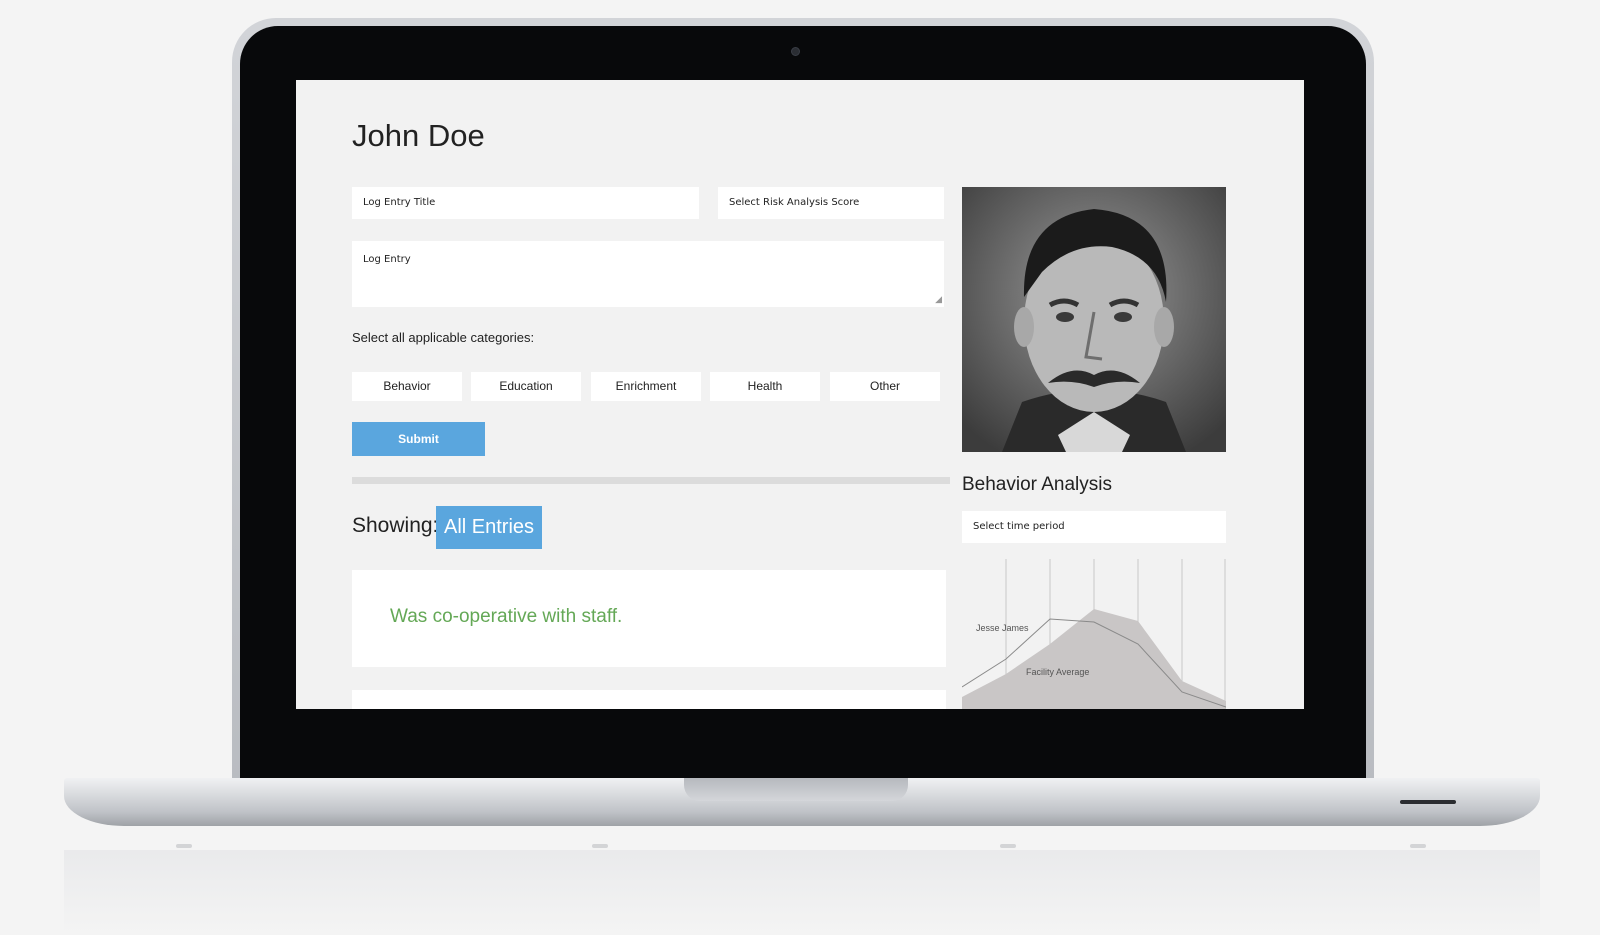 The image size is (1600, 935). I want to click on log-entry-placeholder: Log Entry, so click(387, 259).